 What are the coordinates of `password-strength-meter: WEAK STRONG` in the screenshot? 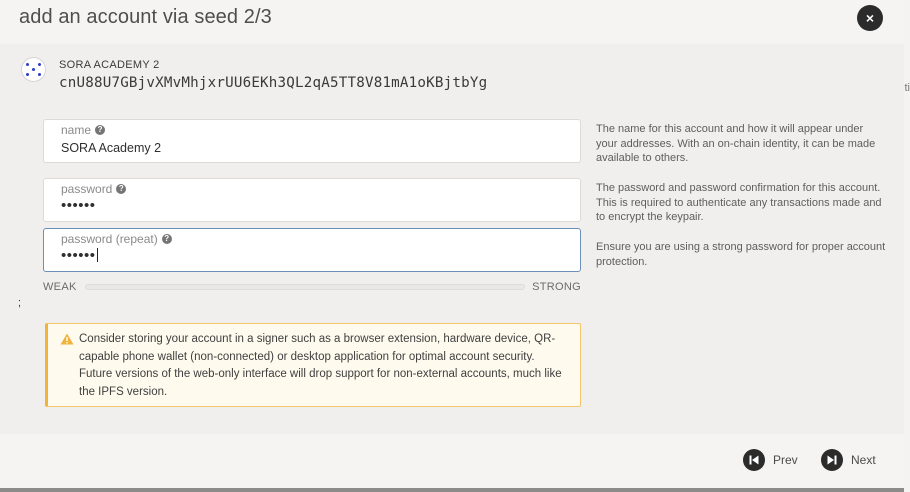 It's located at (312, 288).